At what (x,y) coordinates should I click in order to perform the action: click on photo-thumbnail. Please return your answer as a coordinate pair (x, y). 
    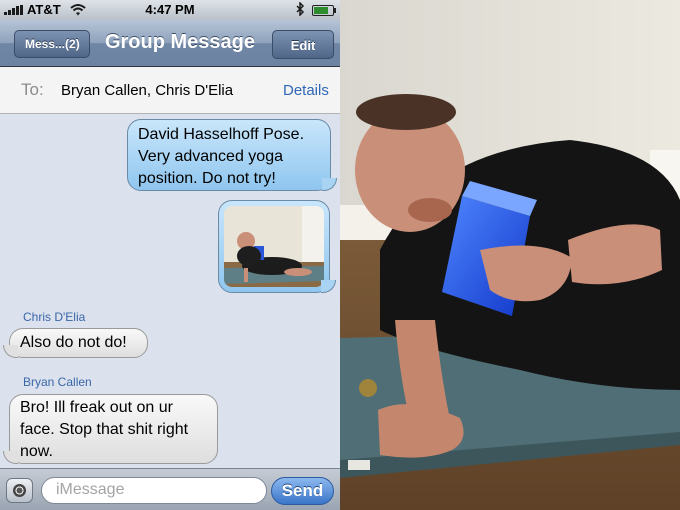
    Looking at the image, I should click on (274, 246).